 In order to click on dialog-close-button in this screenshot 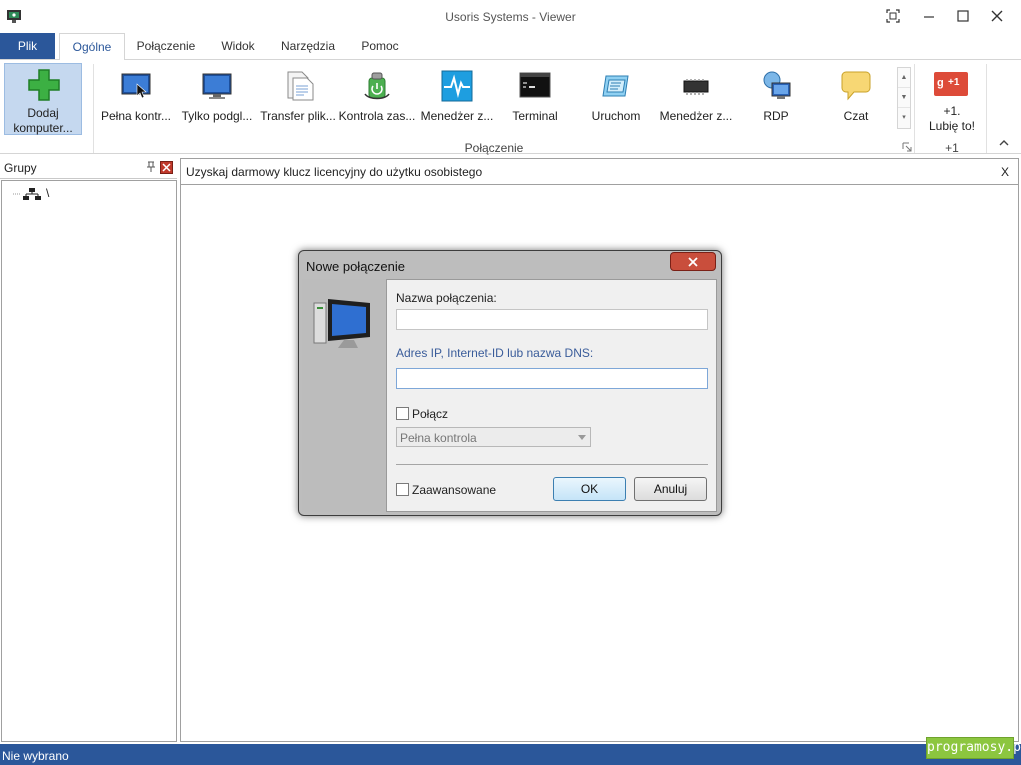, I will do `click(693, 261)`.